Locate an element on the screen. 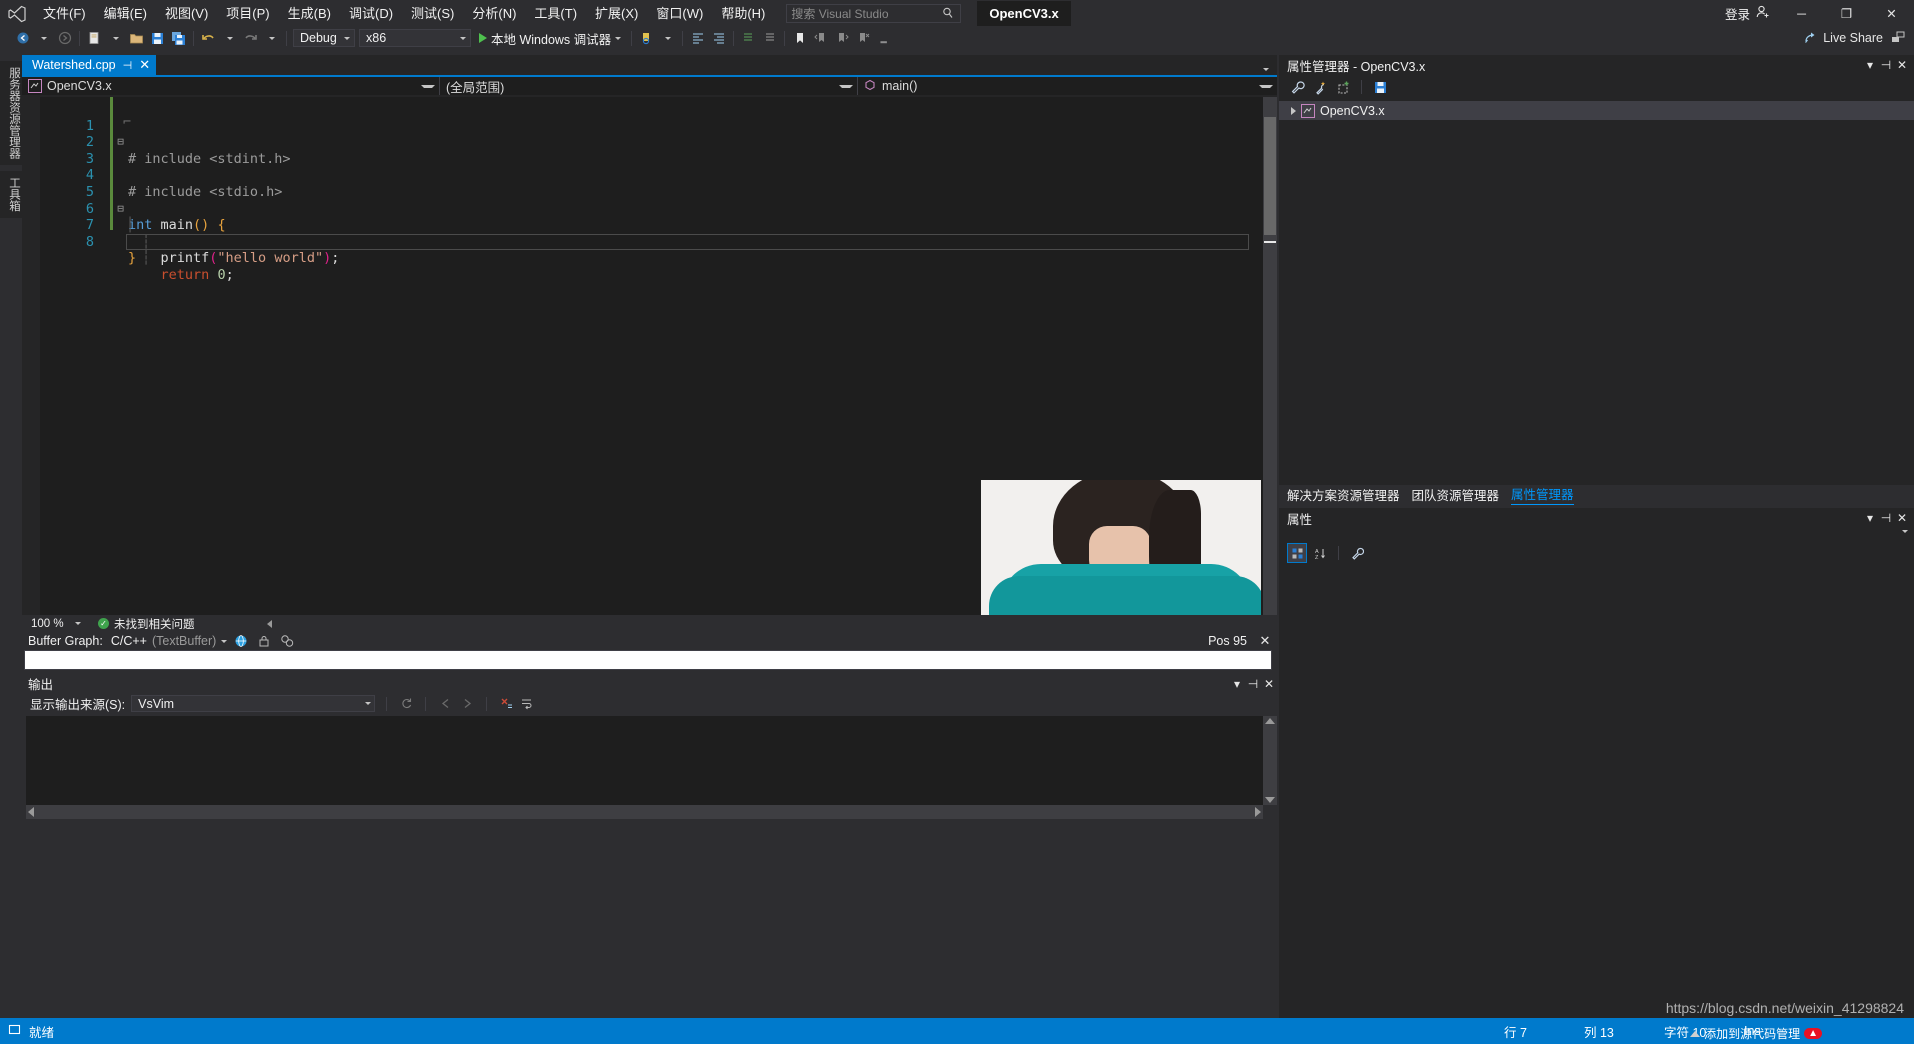 This screenshot has width=1914, height=1044. property-manager-close-icon: ✕ is located at coordinates (1902, 65).